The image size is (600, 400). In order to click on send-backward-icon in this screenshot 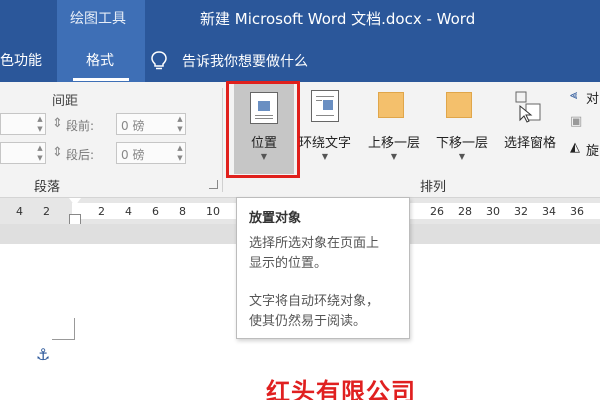, I will do `click(459, 105)`.